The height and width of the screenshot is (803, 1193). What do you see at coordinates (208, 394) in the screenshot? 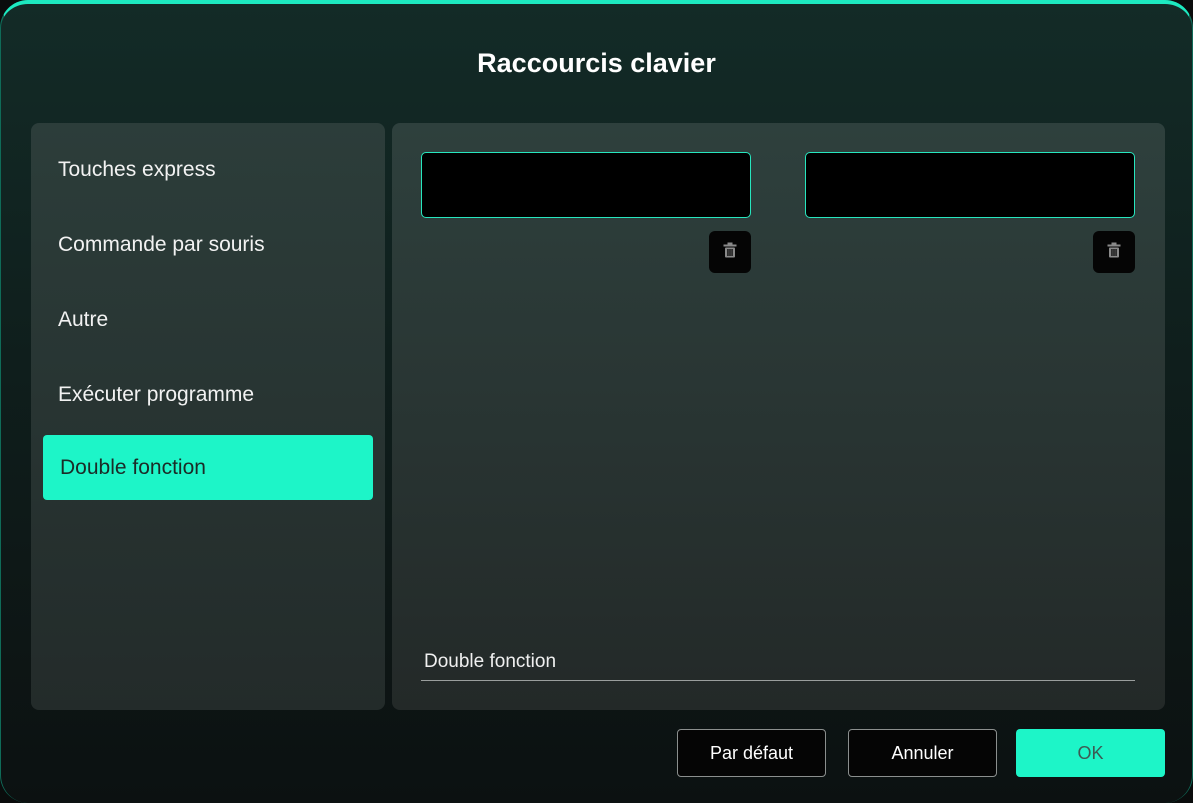
I see `sidebar-item-executer-programme: Exécuter programme` at bounding box center [208, 394].